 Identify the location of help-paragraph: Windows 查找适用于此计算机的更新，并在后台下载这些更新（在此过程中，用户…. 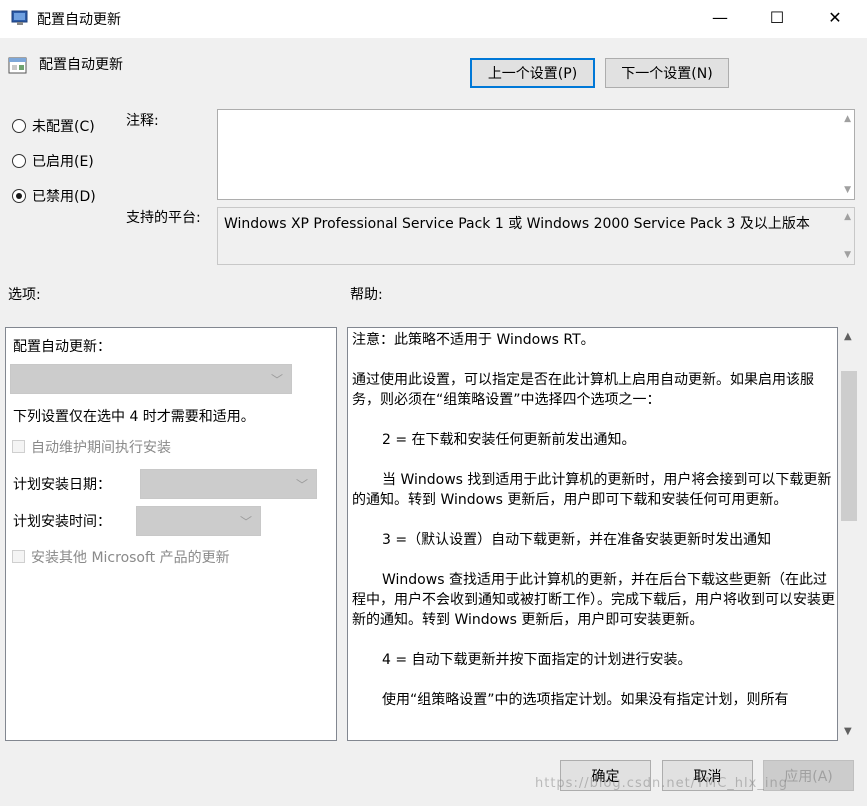
(593, 600).